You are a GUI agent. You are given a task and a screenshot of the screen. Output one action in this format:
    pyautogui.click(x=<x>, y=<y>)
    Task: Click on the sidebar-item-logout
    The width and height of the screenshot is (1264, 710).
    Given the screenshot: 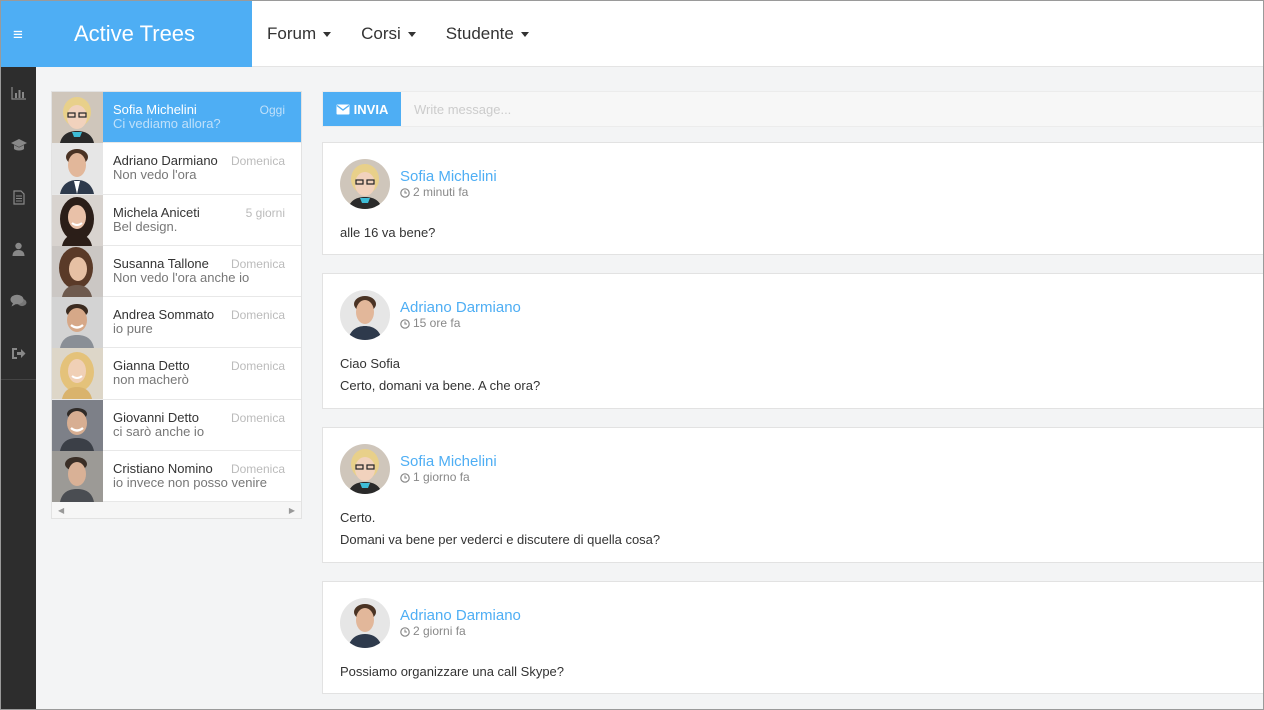 What is the action you would take?
    pyautogui.click(x=18, y=353)
    